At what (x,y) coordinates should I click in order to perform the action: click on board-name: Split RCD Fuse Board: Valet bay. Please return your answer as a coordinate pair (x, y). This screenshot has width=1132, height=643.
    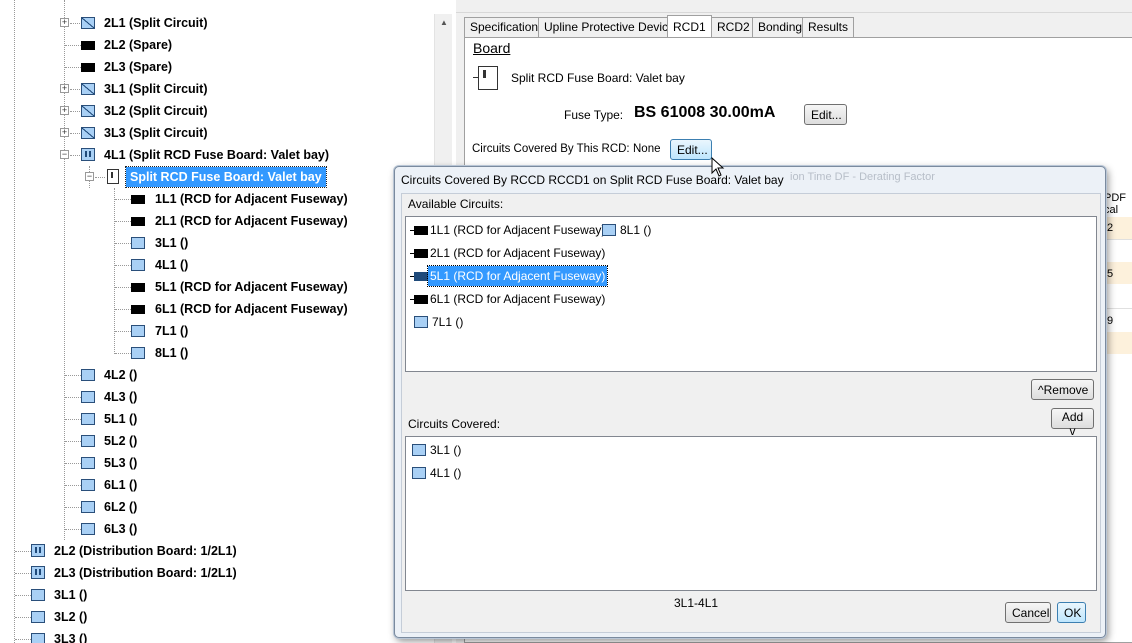
    Looking at the image, I should click on (598, 78).